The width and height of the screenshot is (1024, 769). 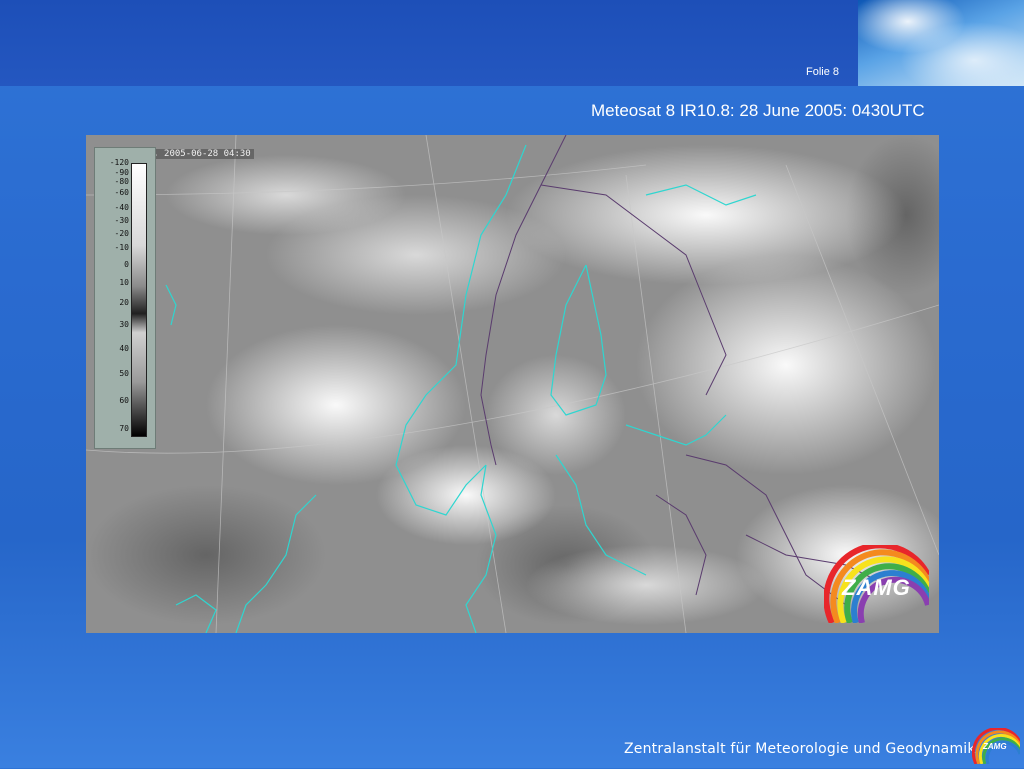 What do you see at coordinates (124, 373) in the screenshot?
I see `scale-tick: 50` at bounding box center [124, 373].